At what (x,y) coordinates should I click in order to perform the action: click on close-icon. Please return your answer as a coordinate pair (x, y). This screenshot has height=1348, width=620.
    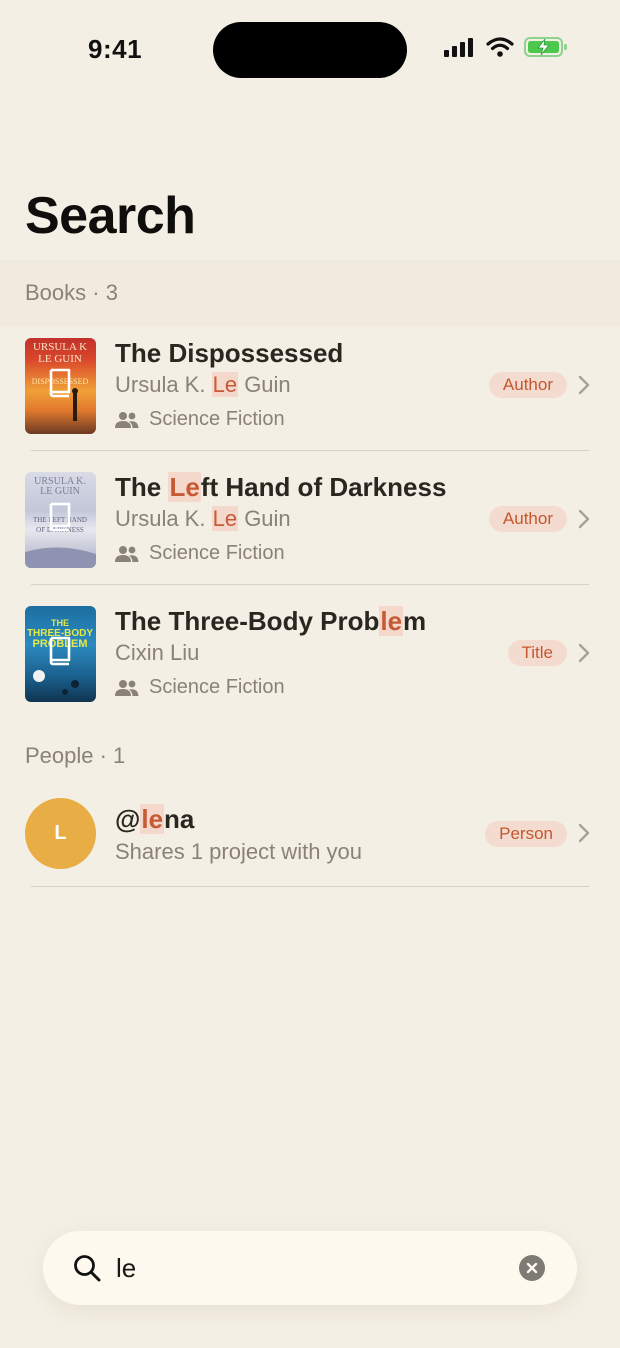
    Looking at the image, I should click on (532, 1268).